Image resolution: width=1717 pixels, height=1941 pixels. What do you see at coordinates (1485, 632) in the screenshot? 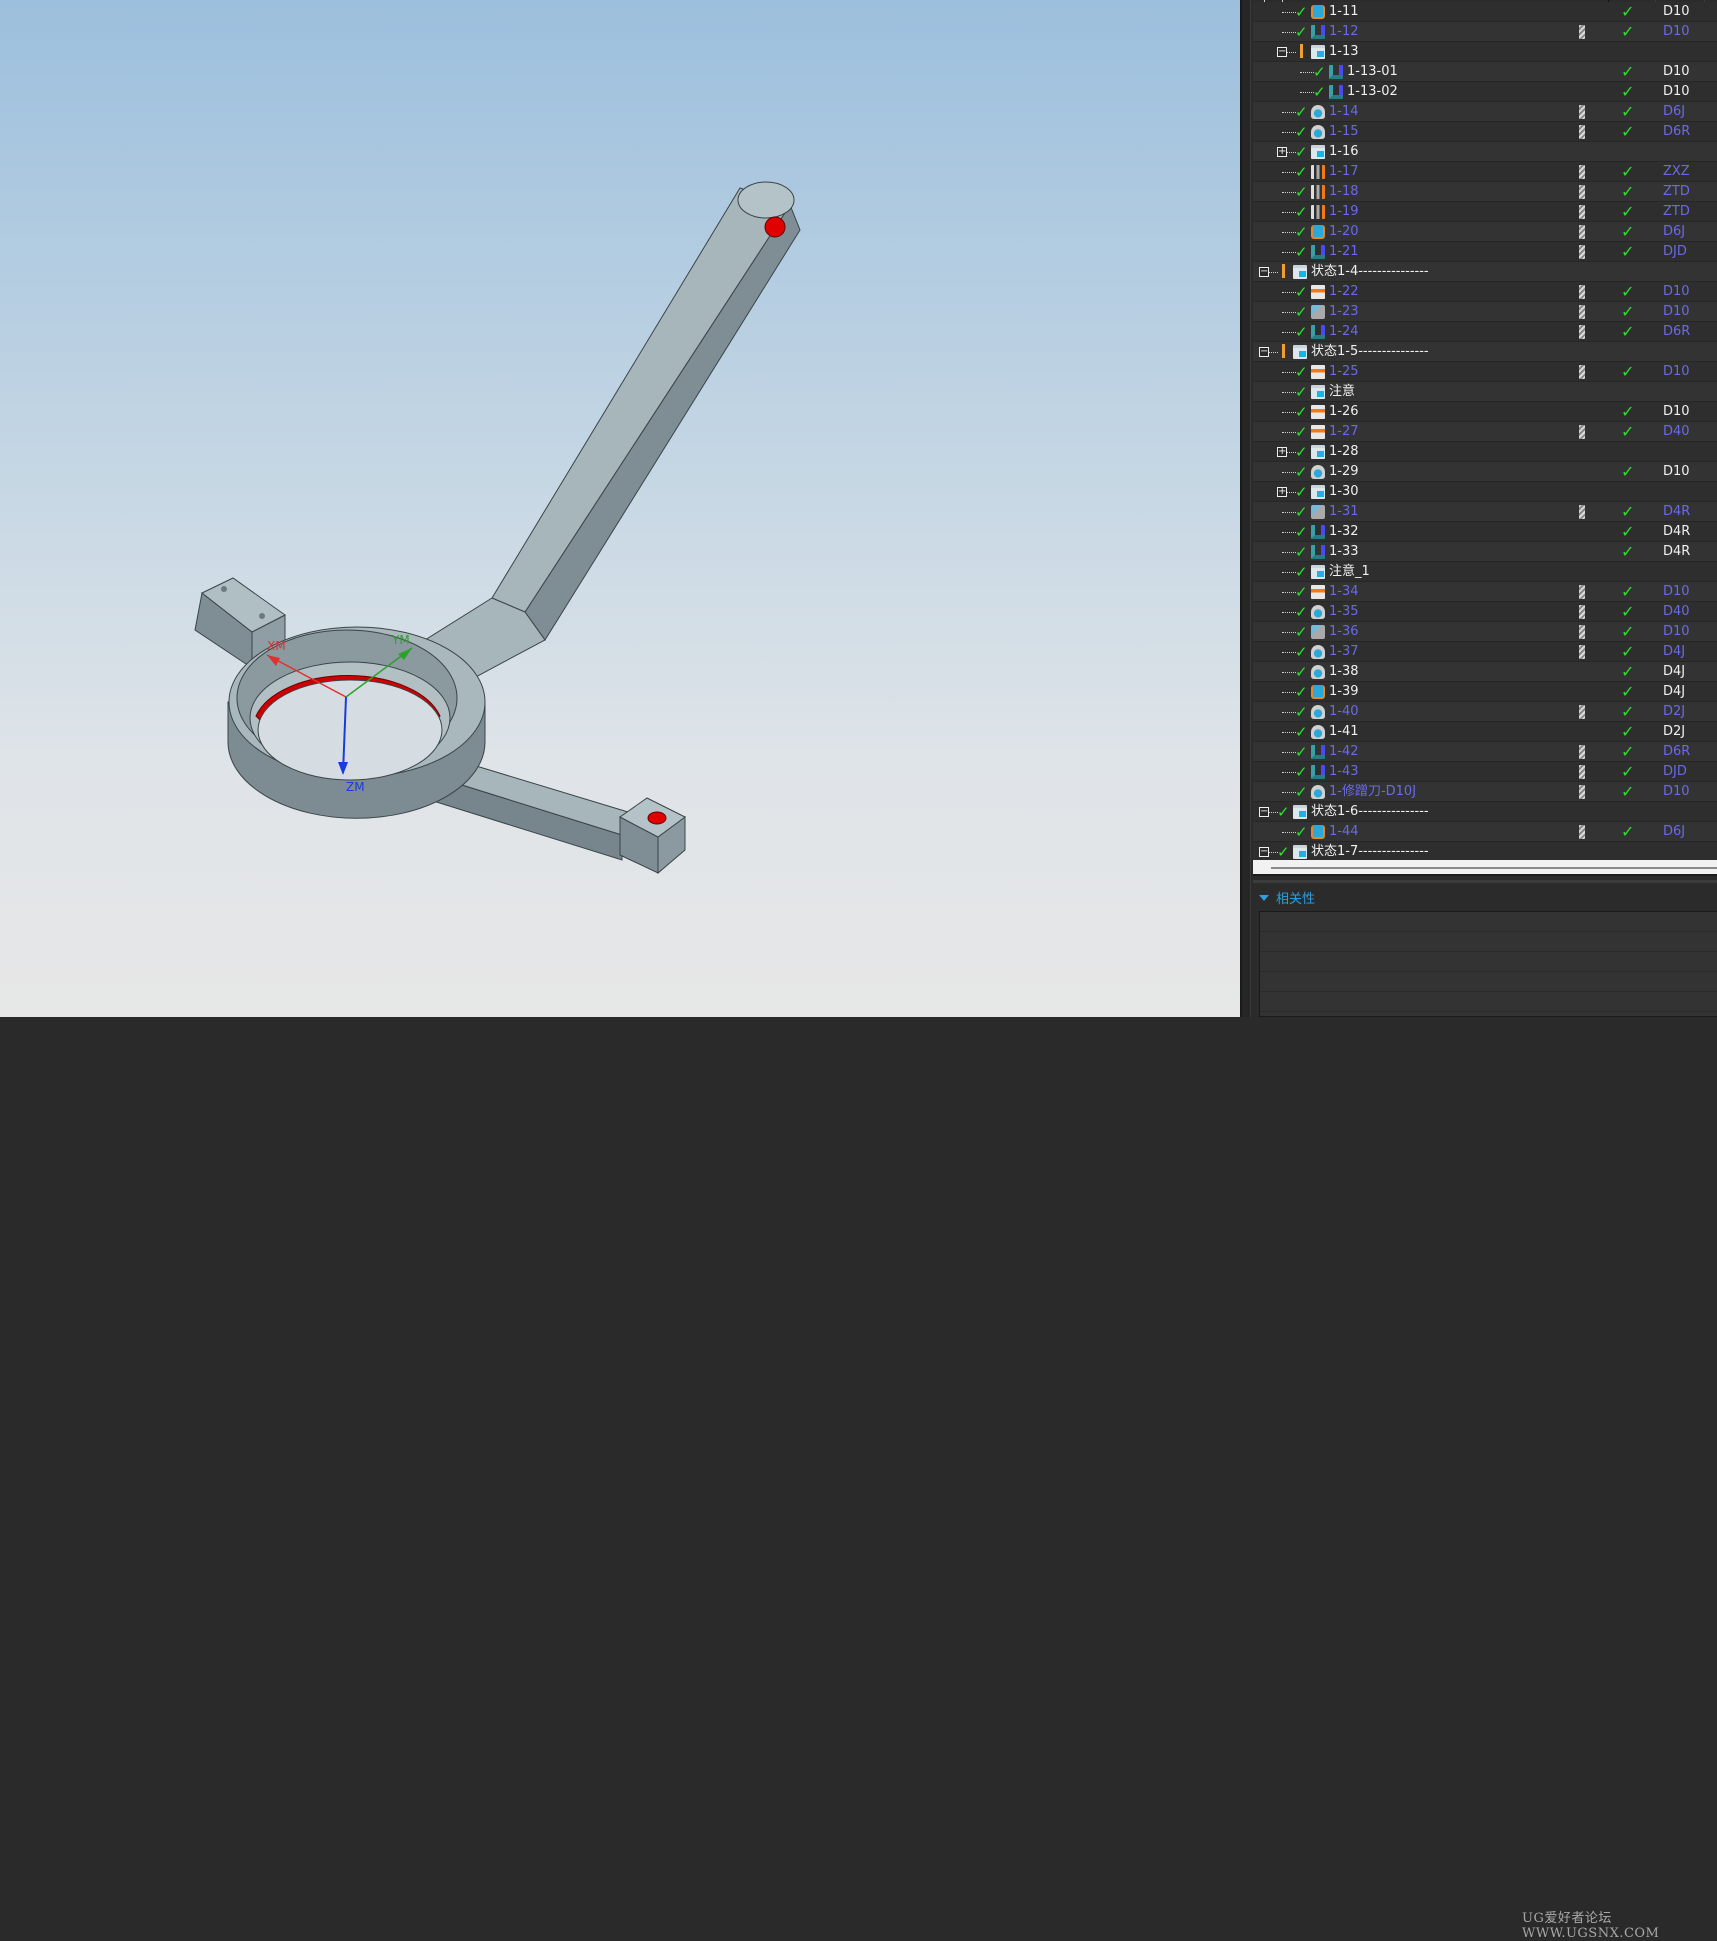
I see `operation-row: ✓ 1-36 ✓ D10` at bounding box center [1485, 632].